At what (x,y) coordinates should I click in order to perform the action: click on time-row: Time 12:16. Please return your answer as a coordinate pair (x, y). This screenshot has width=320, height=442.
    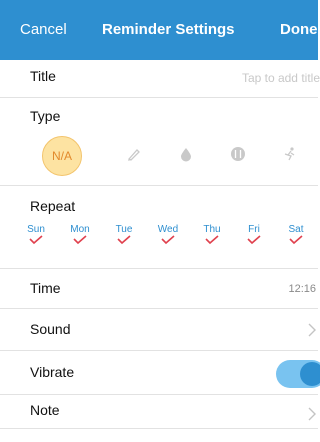
    Looking at the image, I should click on (159, 289).